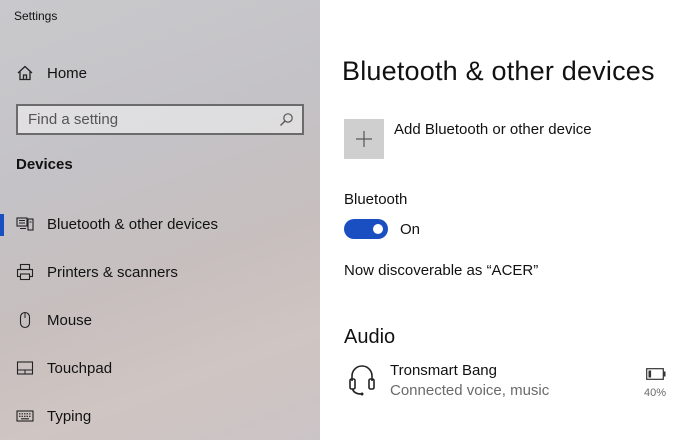  Describe the element at coordinates (376, 199) in the screenshot. I see `bluetooth-label: Bluetooth` at that location.